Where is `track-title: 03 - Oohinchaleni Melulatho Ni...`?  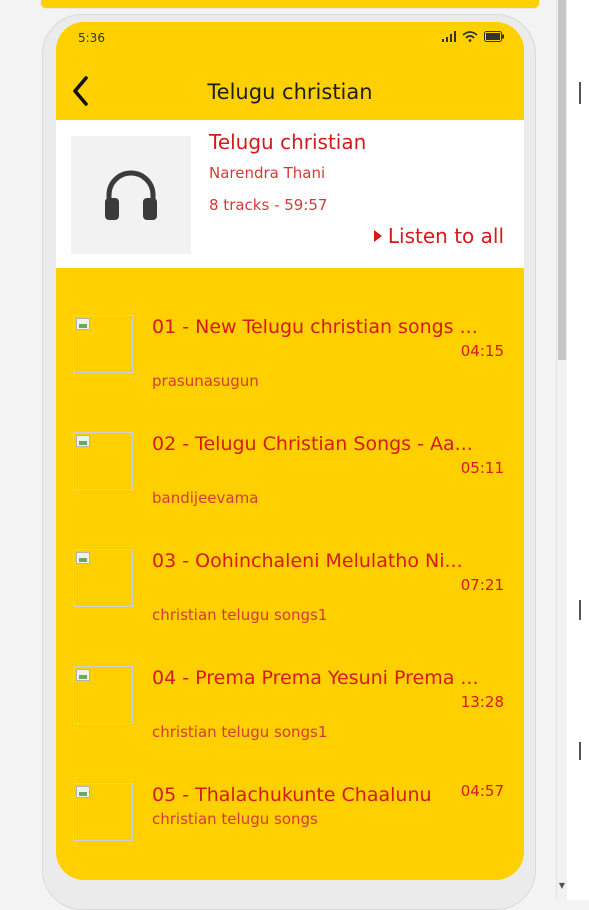
track-title: 03 - Oohinchaleni Melulatho Ni... is located at coordinates (307, 561).